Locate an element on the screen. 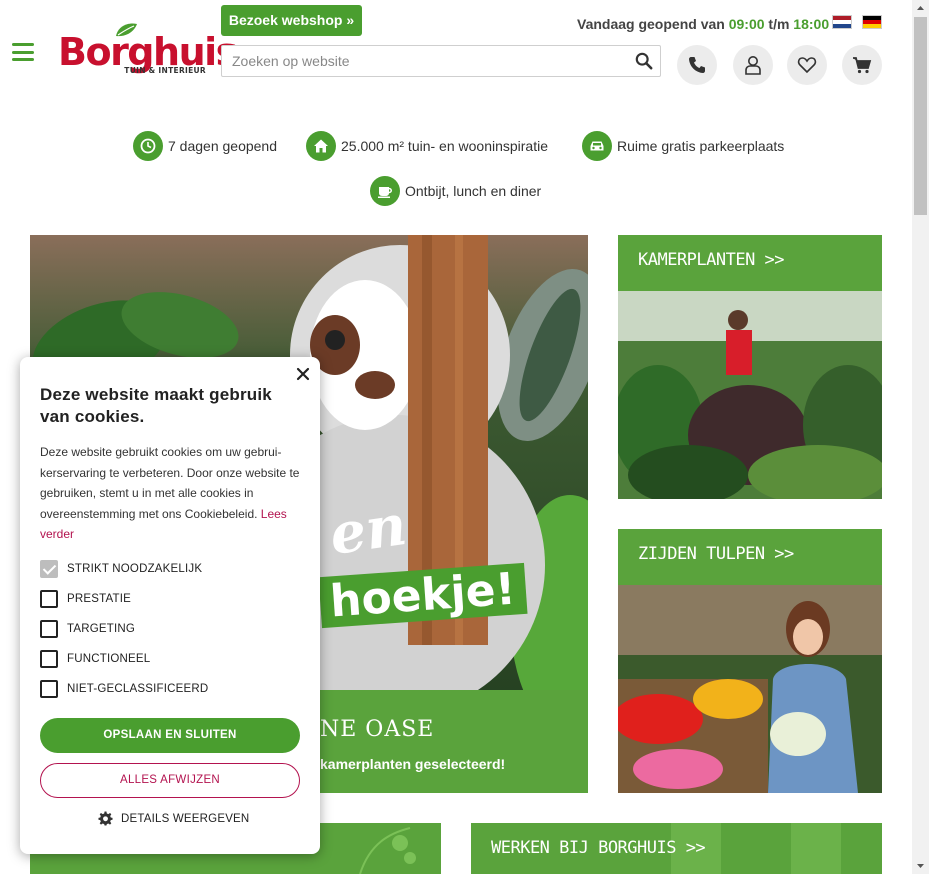  tile-title: ZIJDEN TULPEN >> is located at coordinates (716, 554).